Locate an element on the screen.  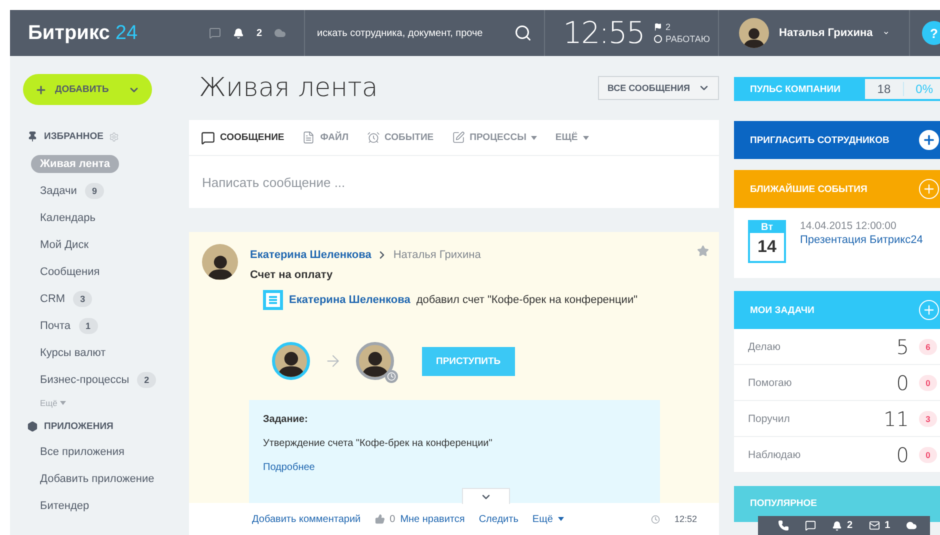
sidebar-item: Все приложения is located at coordinates (82, 452).